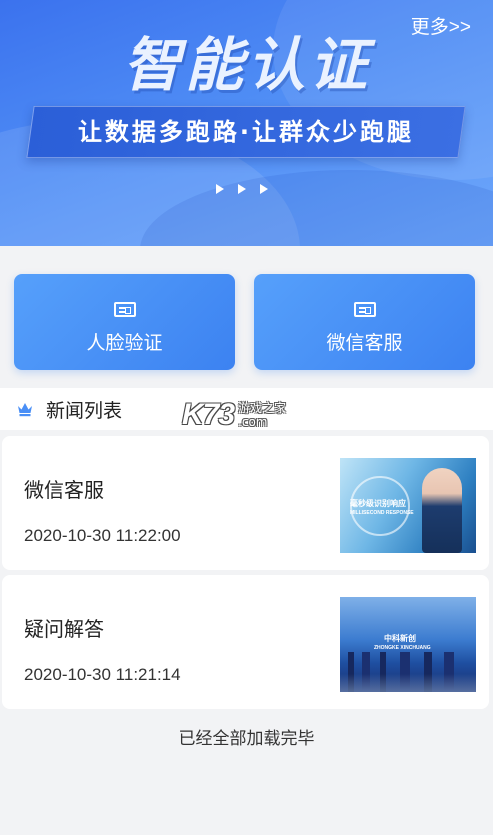 The image size is (493, 835). I want to click on thumbnail-person, so click(442, 510).